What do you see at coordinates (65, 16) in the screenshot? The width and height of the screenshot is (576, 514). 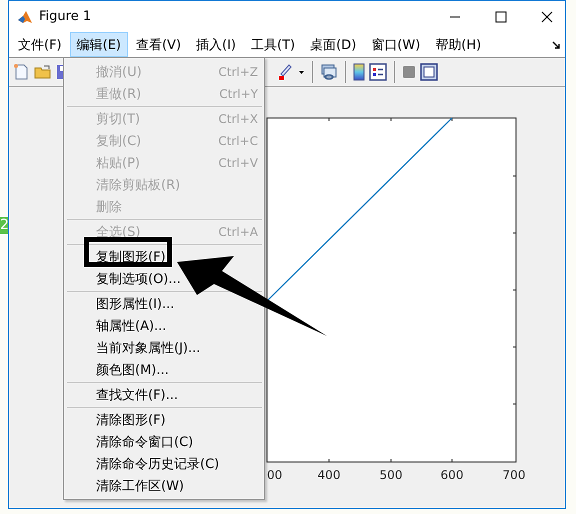 I see `window-title: Figure 1` at bounding box center [65, 16].